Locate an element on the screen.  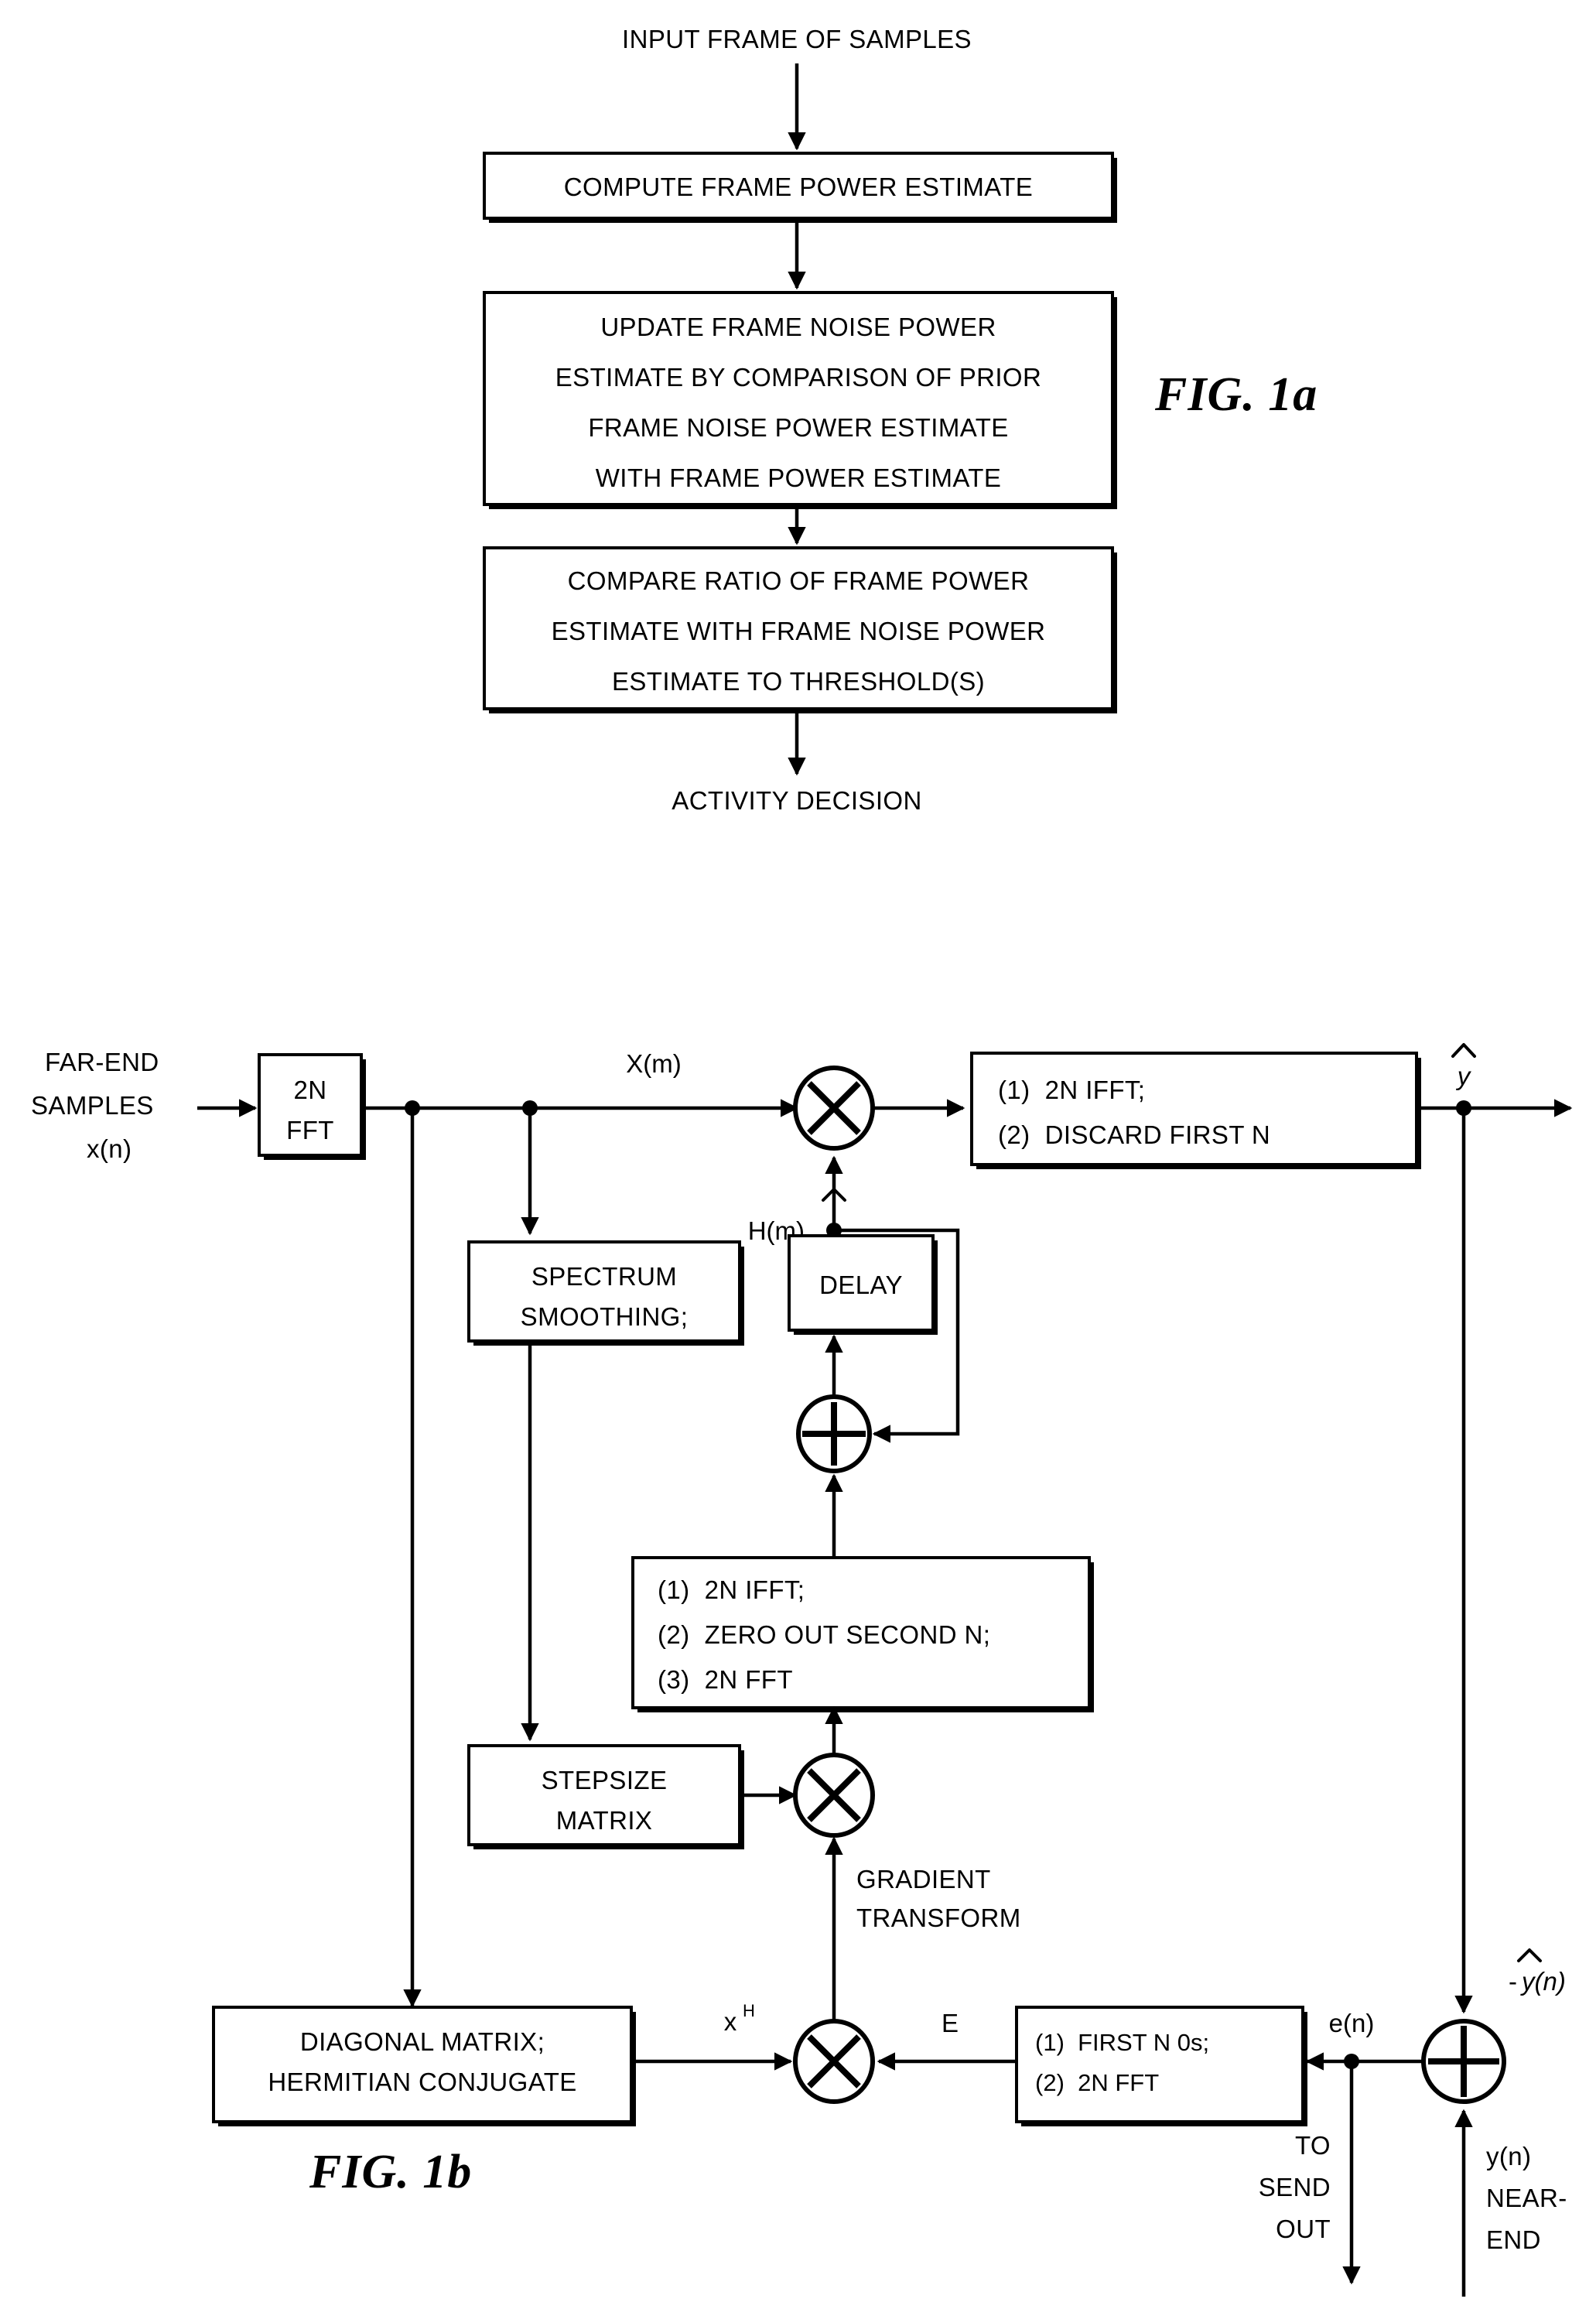
fig1b-block-first-n-zeros-fft is located at coordinates (1159, 2064).